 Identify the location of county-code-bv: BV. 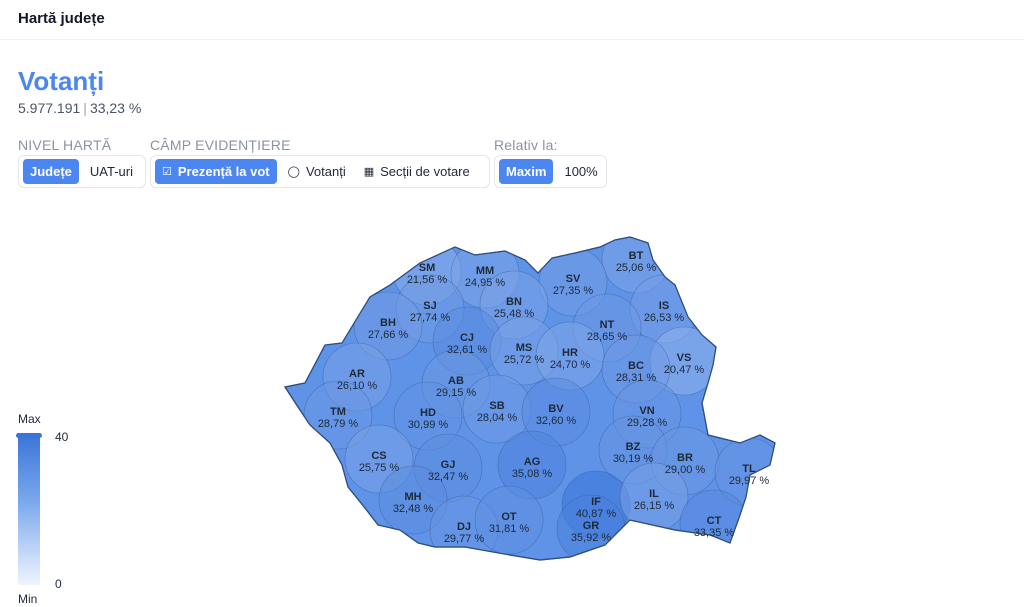
(556, 409).